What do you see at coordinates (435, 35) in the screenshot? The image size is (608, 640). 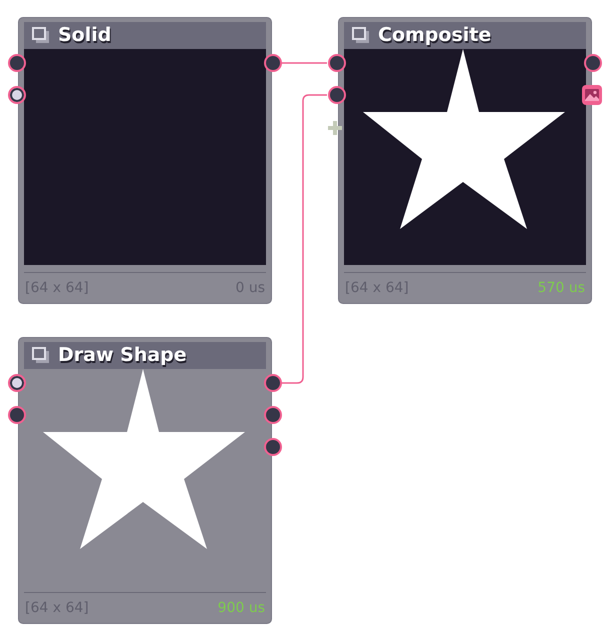 I see `node-title: Composite` at bounding box center [435, 35].